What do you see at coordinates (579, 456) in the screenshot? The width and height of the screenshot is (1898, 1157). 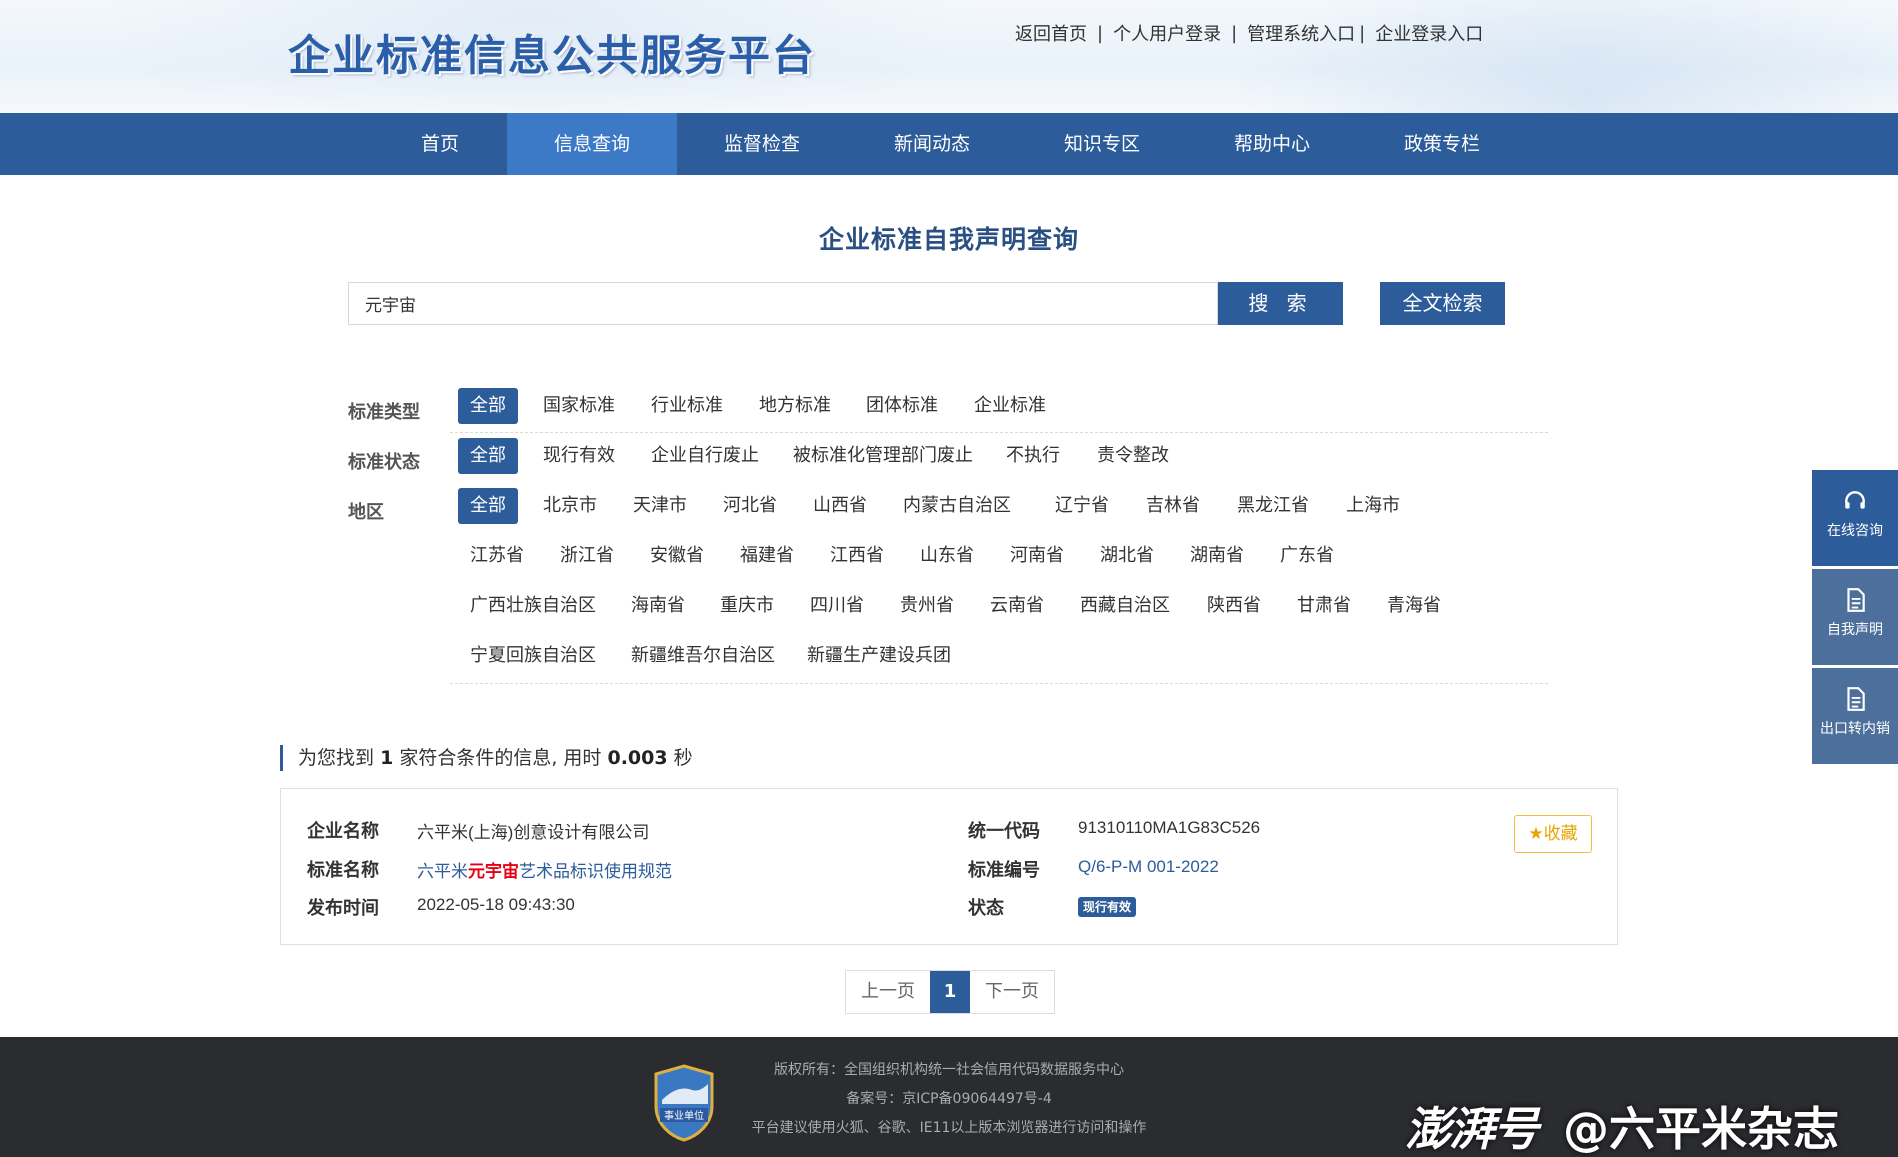 I see `filter-status-valid: 现行有效` at bounding box center [579, 456].